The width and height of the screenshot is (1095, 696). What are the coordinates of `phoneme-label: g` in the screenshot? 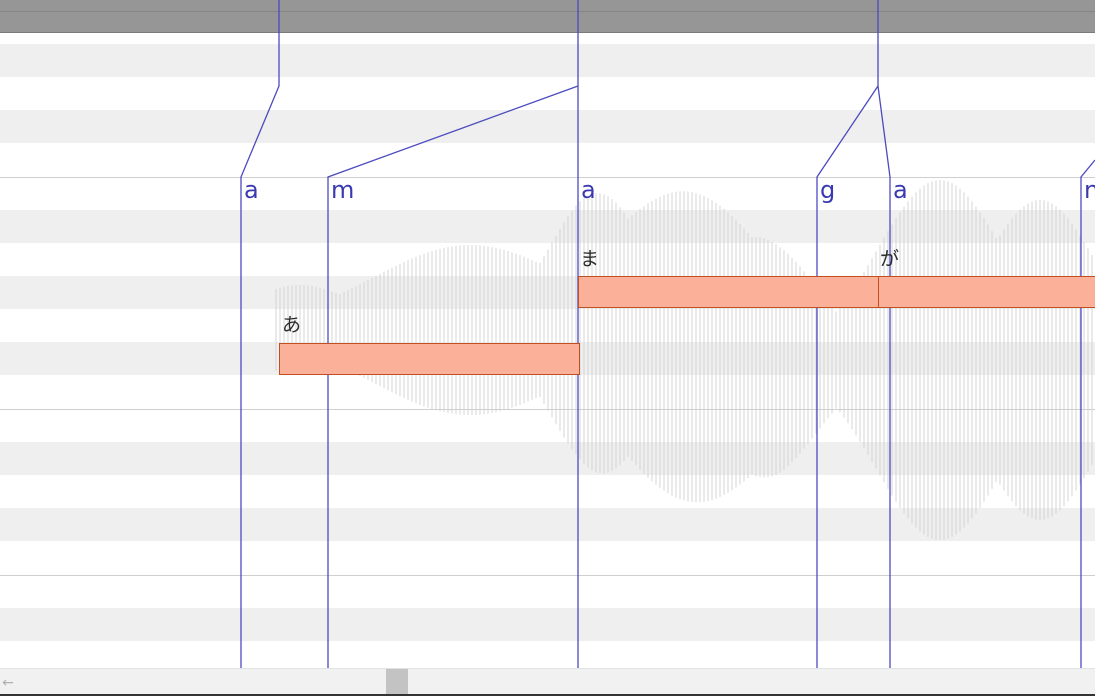 It's located at (827, 190).